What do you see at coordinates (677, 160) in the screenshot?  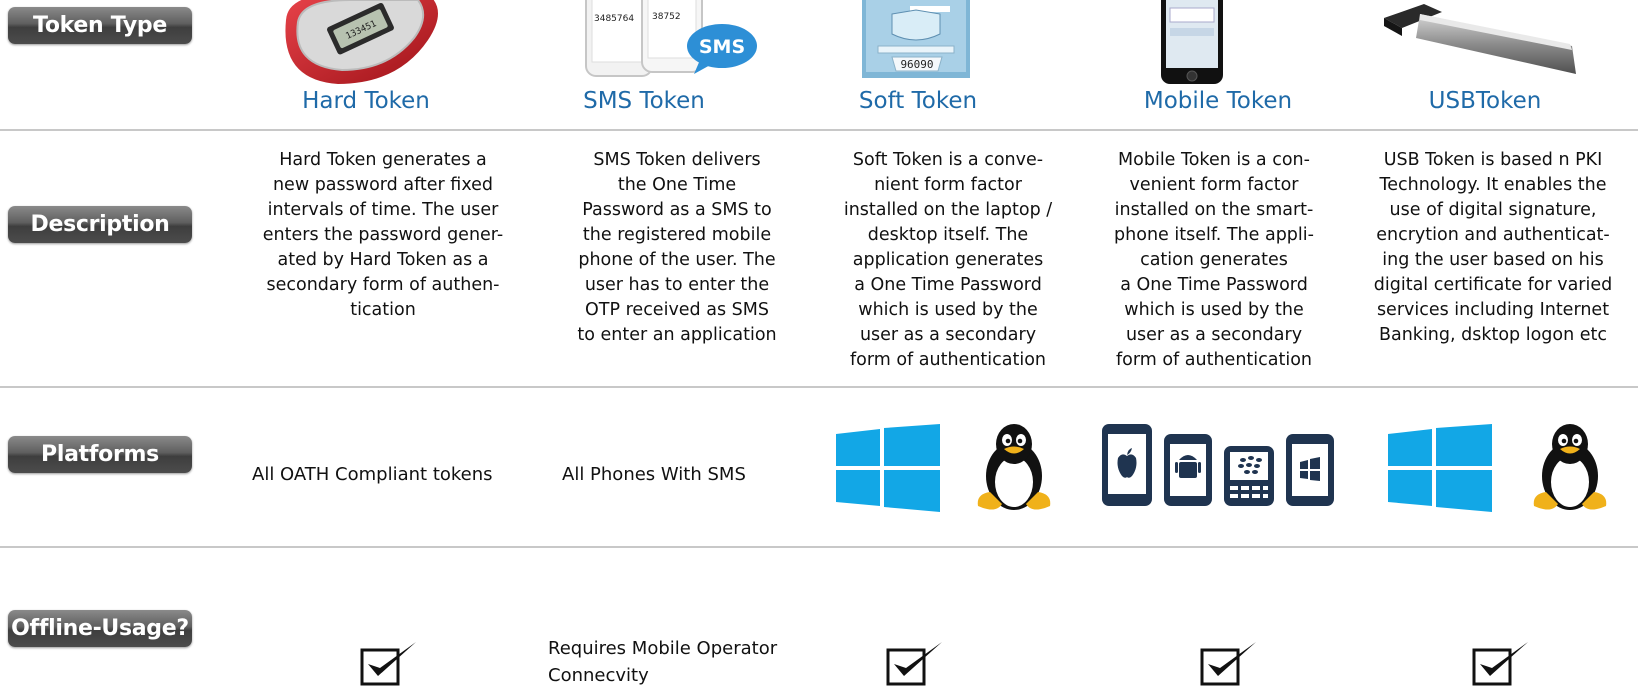 I see `description-line: SMS Token delivers` at bounding box center [677, 160].